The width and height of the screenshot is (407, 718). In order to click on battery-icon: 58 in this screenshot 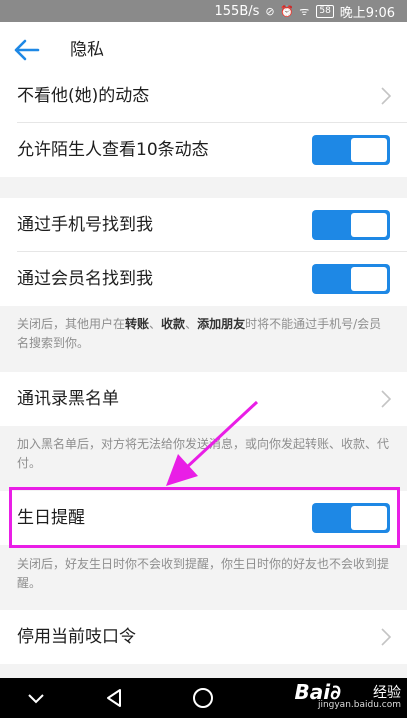, I will do `click(325, 11)`.